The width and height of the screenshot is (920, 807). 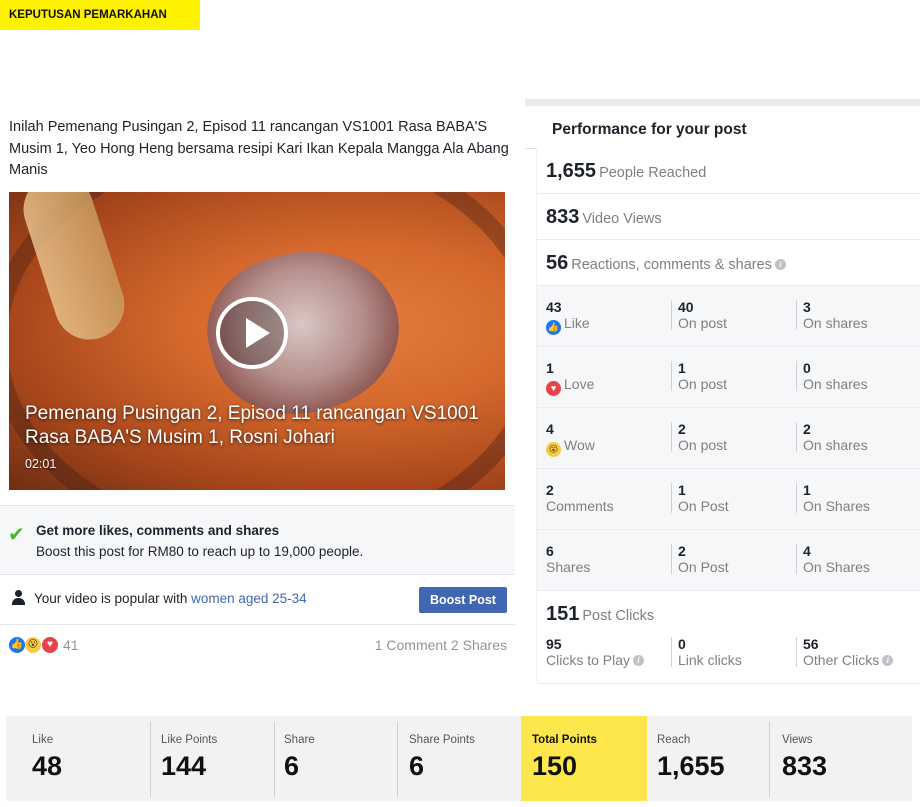 I want to click on video-views-label: Video Views, so click(x=622, y=219).